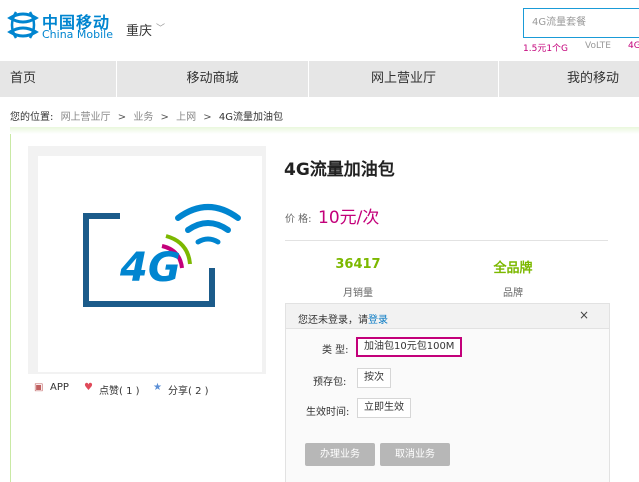 This screenshot has width=639, height=482. I want to click on heart-icon: ♥, so click(88, 387).